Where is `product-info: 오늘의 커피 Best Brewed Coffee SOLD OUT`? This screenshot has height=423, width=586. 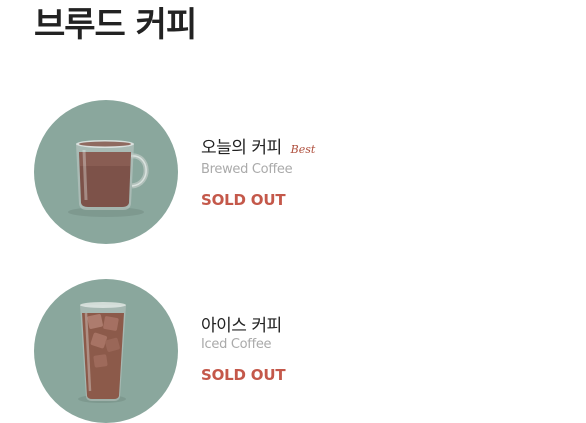 product-info: 오늘의 커피 Best Brewed Coffee SOLD OUT is located at coordinates (371, 171).